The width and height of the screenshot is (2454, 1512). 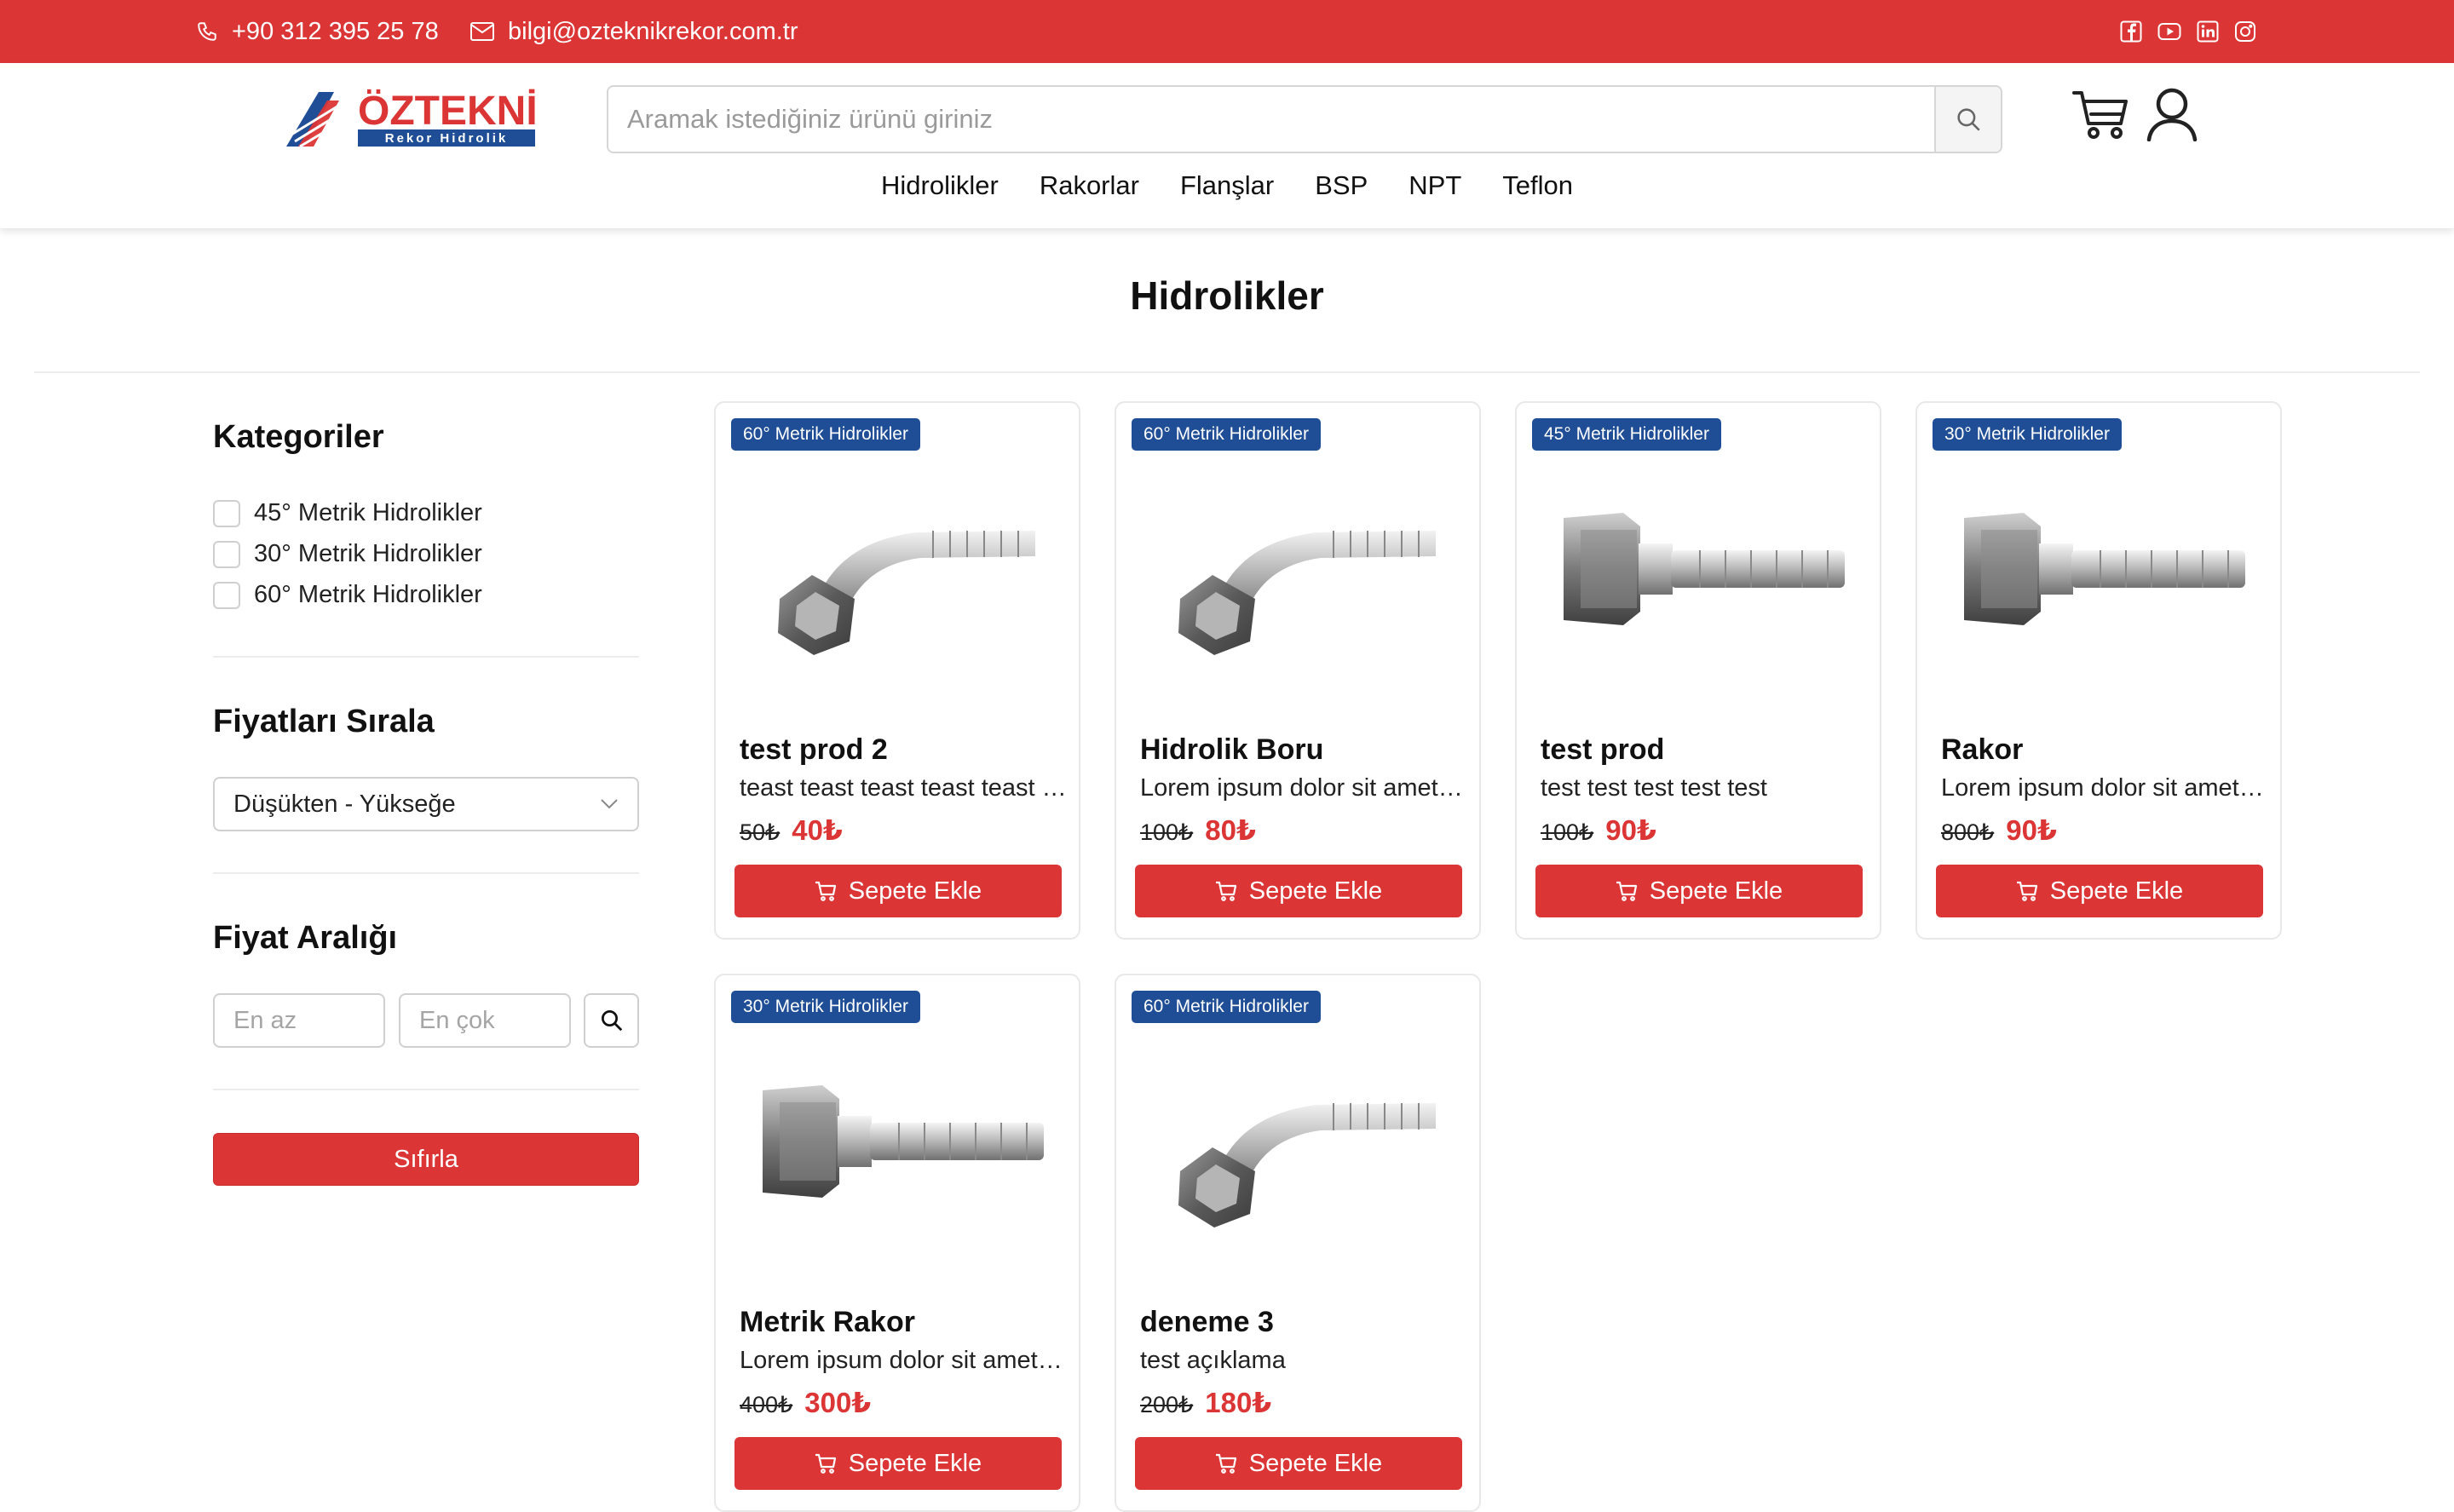 I want to click on nav-item-flanslar: Flanşlar, so click(x=1227, y=185).